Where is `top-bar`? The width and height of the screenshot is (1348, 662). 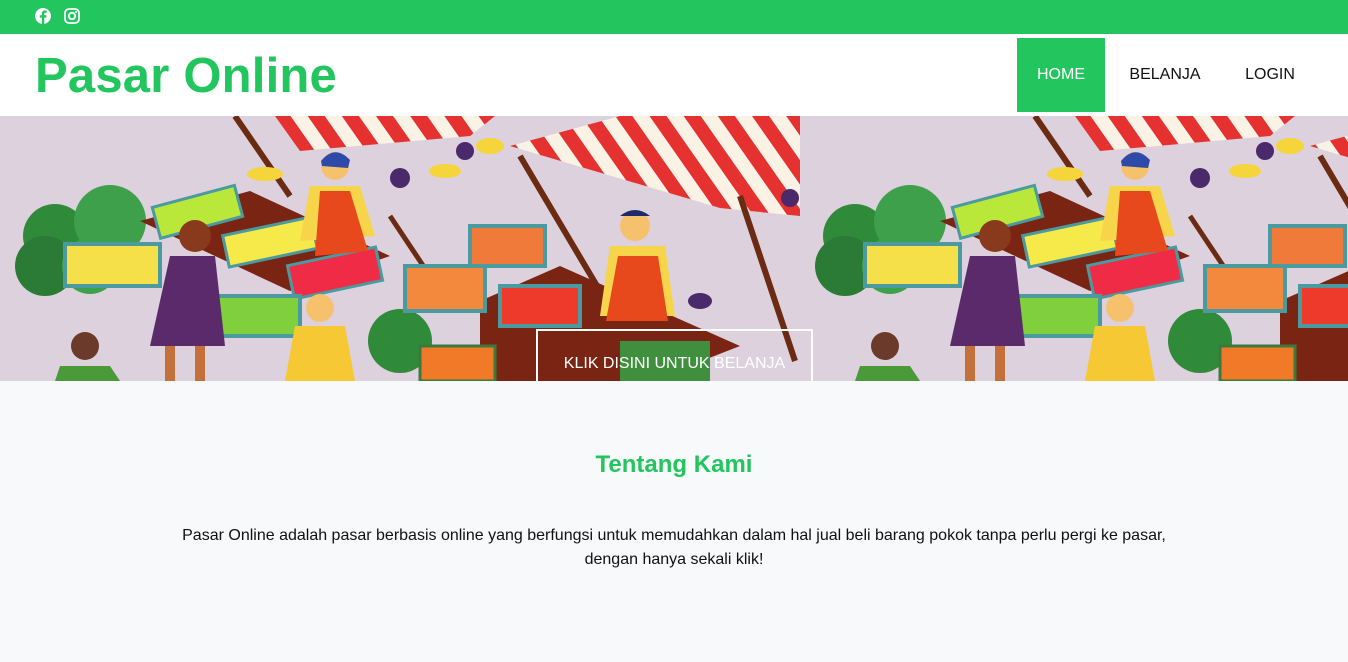 top-bar is located at coordinates (674, 17).